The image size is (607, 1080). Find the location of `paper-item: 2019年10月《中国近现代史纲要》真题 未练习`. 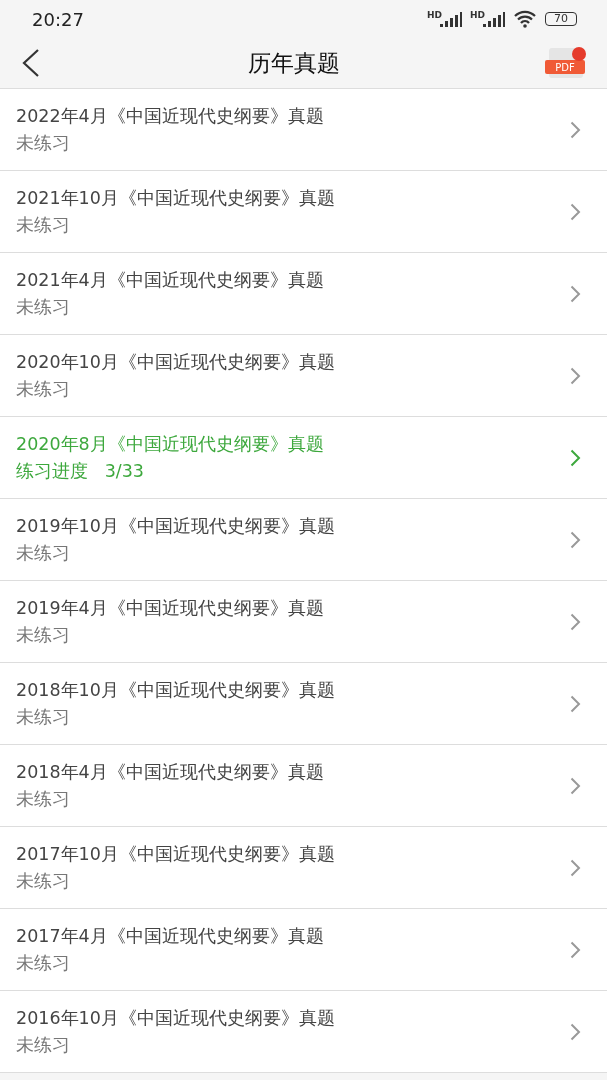

paper-item: 2019年10月《中国近现代史纲要》真题 未练习 is located at coordinates (303, 540).